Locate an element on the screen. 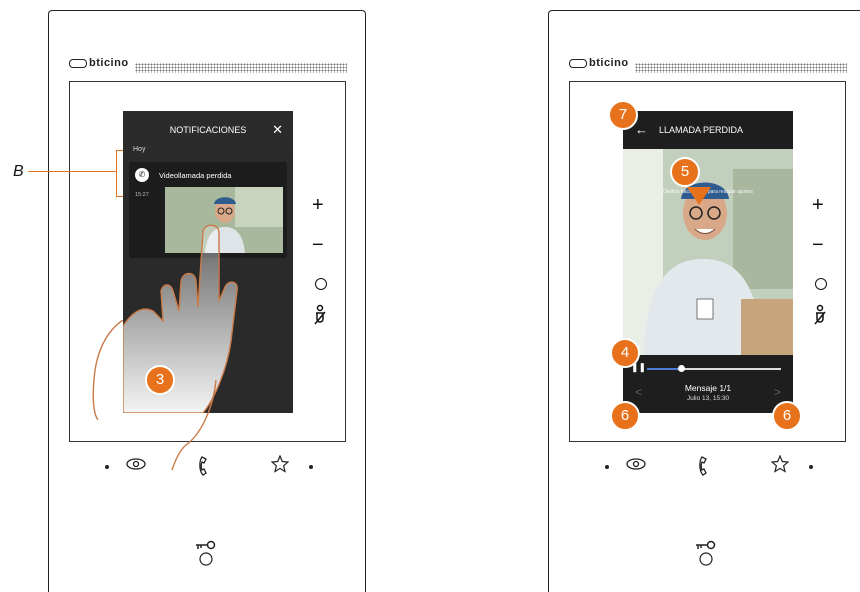 Image resolution: width=860 pixels, height=592 pixels. progress-fill is located at coordinates (664, 369).